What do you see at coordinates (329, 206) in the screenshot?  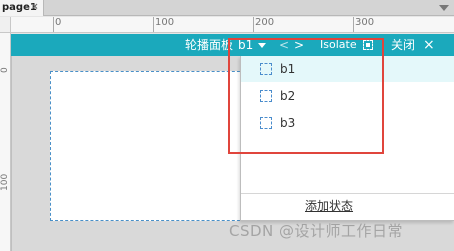 I see `add-state-link: 添加状态` at bounding box center [329, 206].